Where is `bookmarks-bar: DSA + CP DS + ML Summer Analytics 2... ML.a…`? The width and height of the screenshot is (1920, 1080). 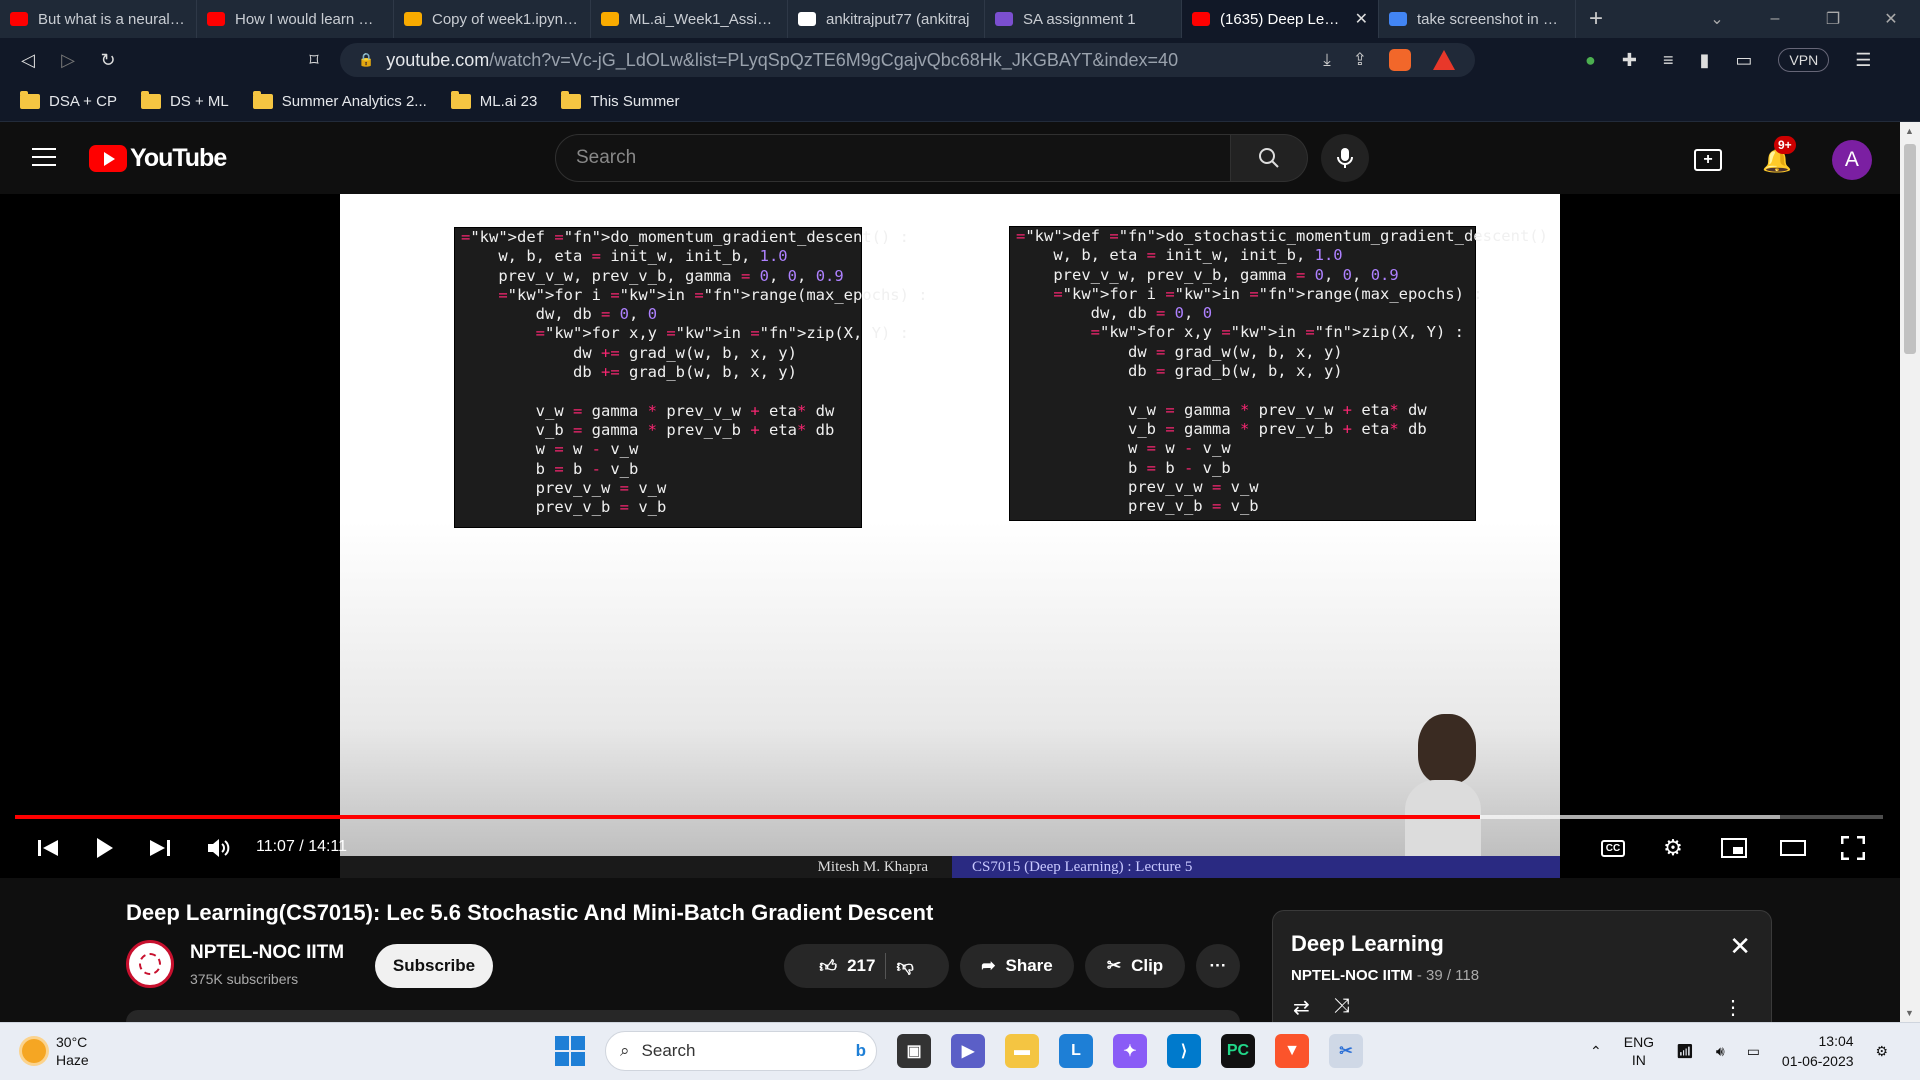 bookmarks-bar: DSA + CP DS + ML Summer Analytics 2... ML.a… is located at coordinates (960, 102).